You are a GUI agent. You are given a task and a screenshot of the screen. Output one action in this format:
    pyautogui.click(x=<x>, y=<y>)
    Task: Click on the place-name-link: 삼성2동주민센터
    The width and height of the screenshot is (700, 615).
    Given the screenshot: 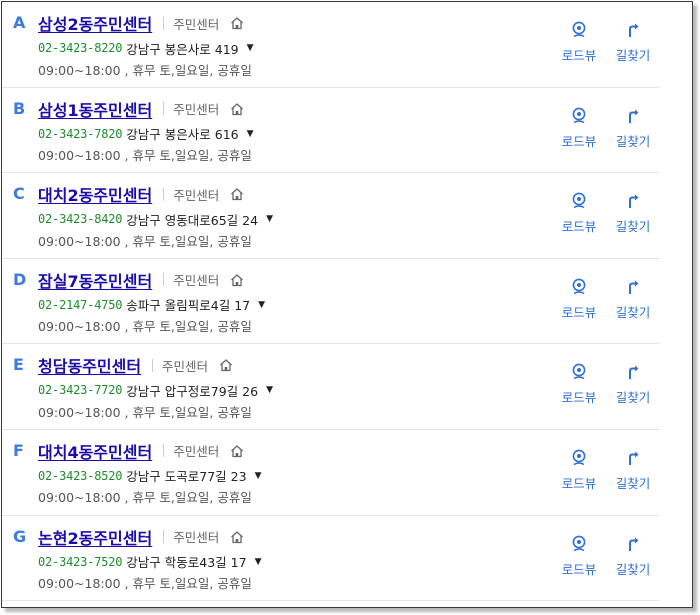 What is the action you would take?
    pyautogui.click(x=95, y=23)
    